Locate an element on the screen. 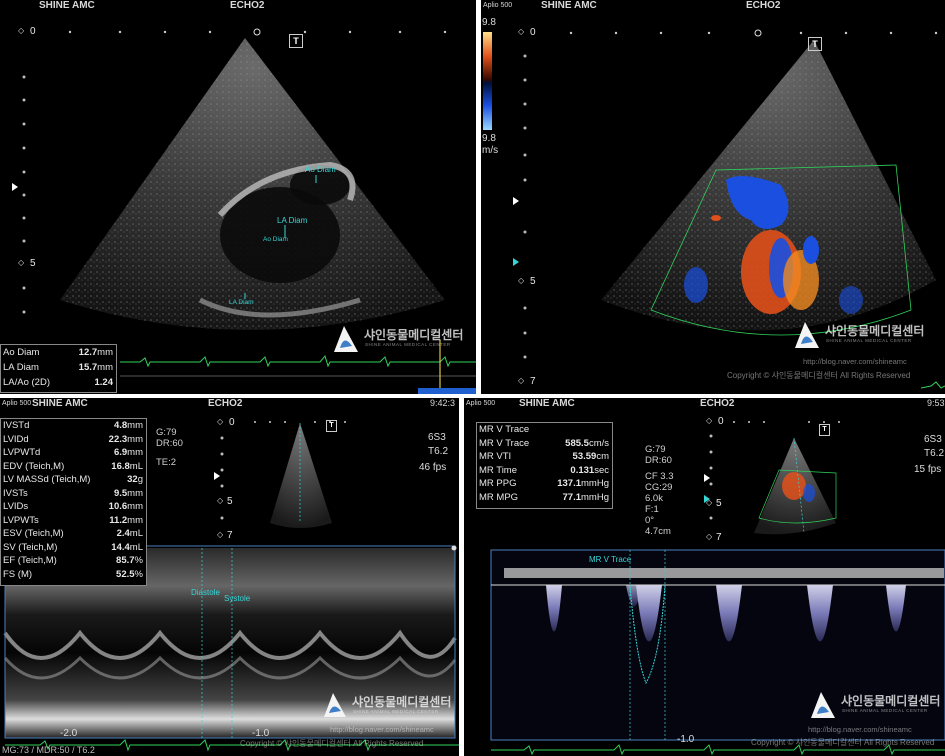  panel-header: SHINE AMC ECHO2 is located at coordinates (238, 5).